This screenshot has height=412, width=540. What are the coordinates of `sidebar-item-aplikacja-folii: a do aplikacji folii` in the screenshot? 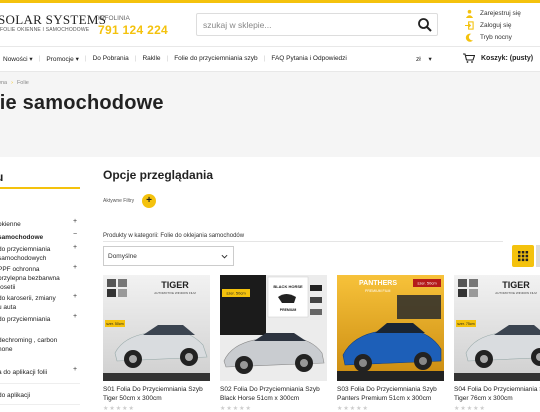 It's located at (23, 372).